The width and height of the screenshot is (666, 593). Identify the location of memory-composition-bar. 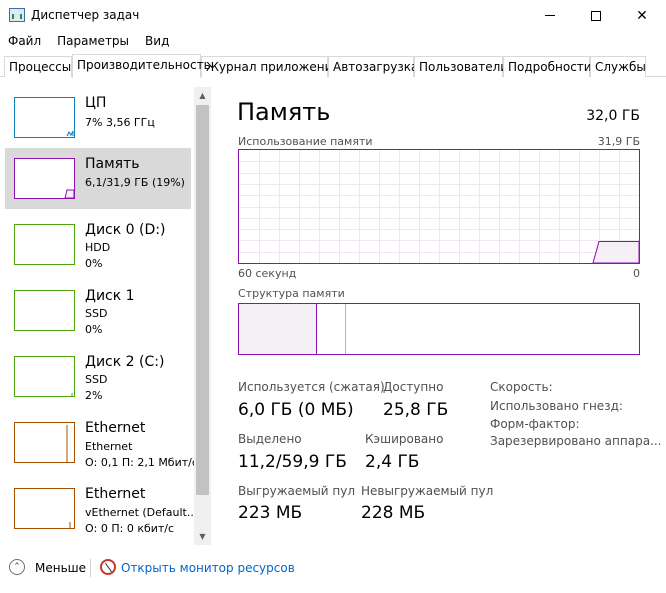
(439, 329).